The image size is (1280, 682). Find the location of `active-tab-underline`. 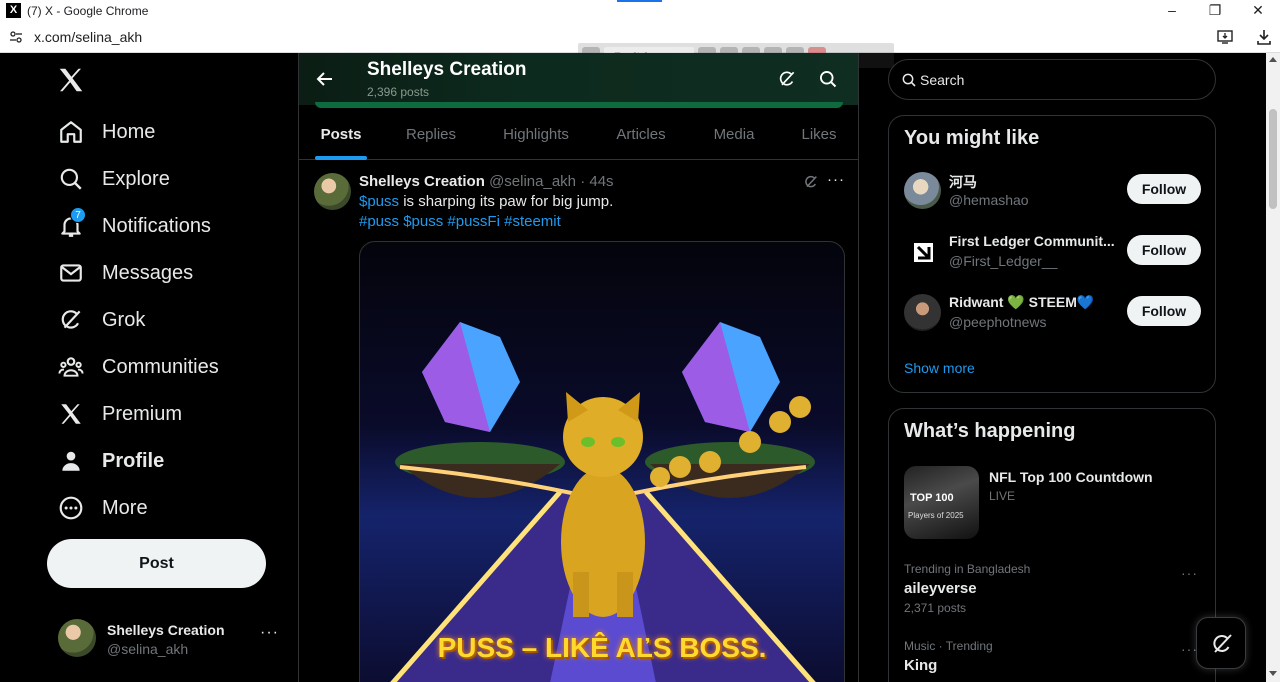

active-tab-underline is located at coordinates (341, 158).